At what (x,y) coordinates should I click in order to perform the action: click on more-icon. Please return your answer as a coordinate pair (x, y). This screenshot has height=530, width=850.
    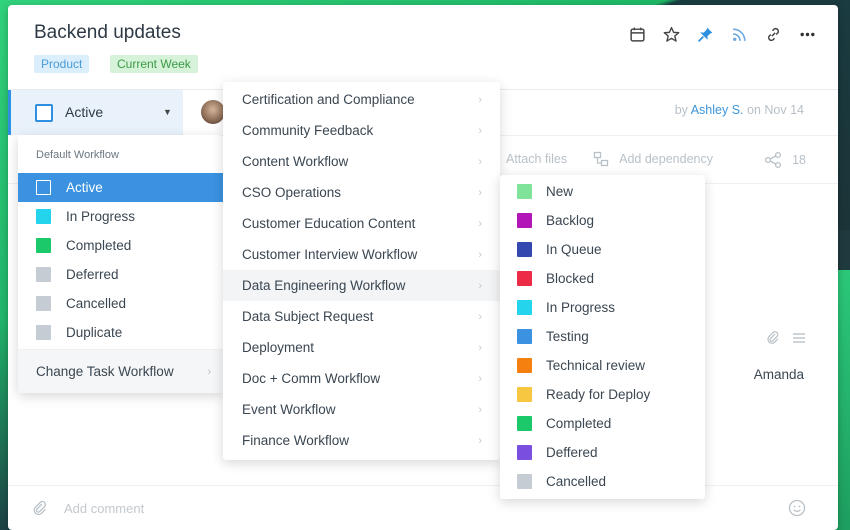
    Looking at the image, I should click on (807, 34).